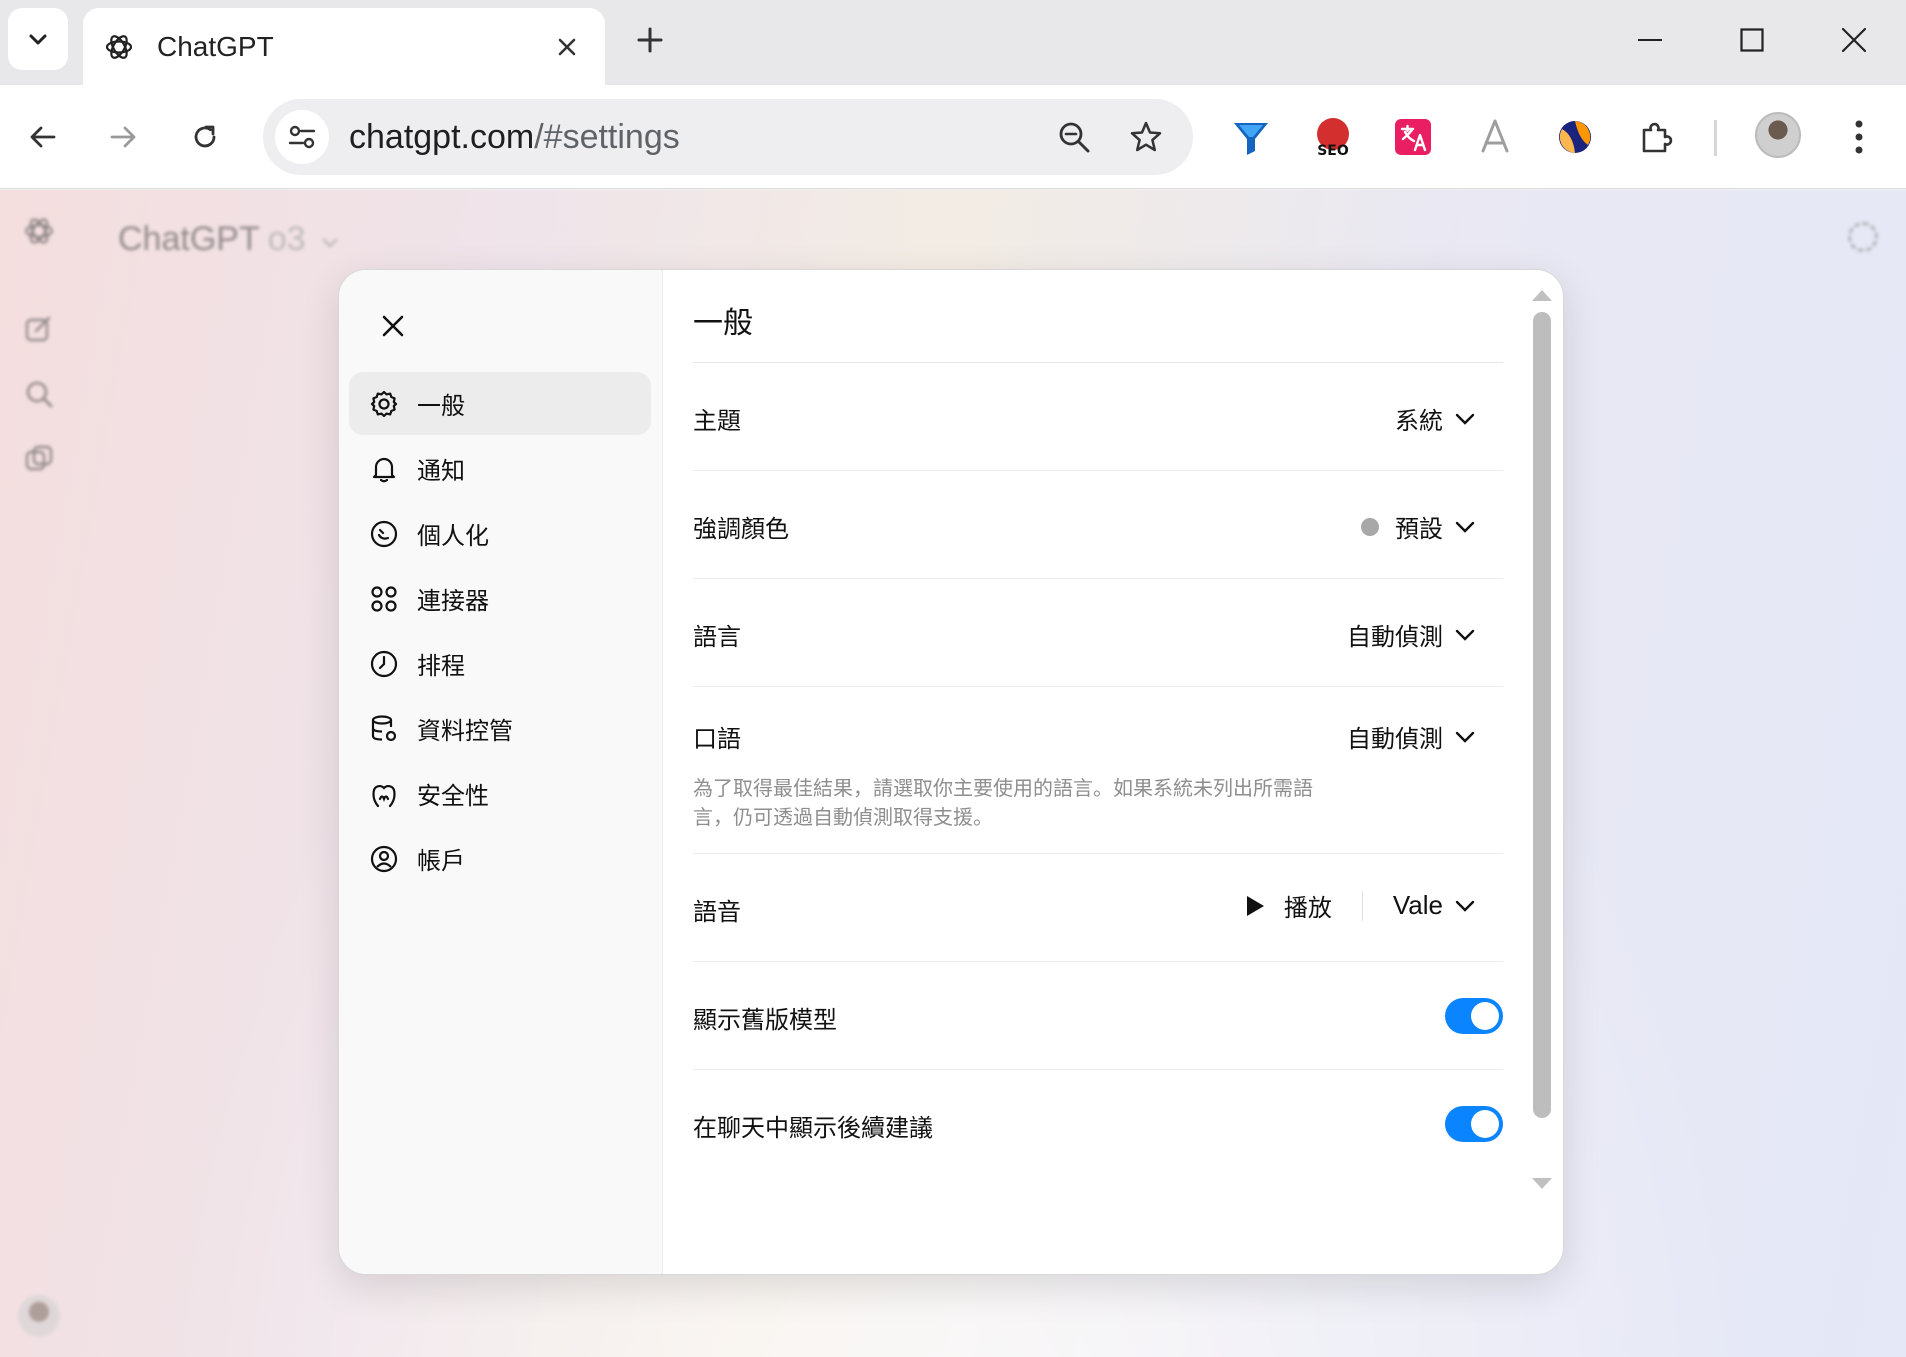  Describe the element at coordinates (1411, 736) in the screenshot. I see `spoken-language-dropdown: 自動偵測` at that location.